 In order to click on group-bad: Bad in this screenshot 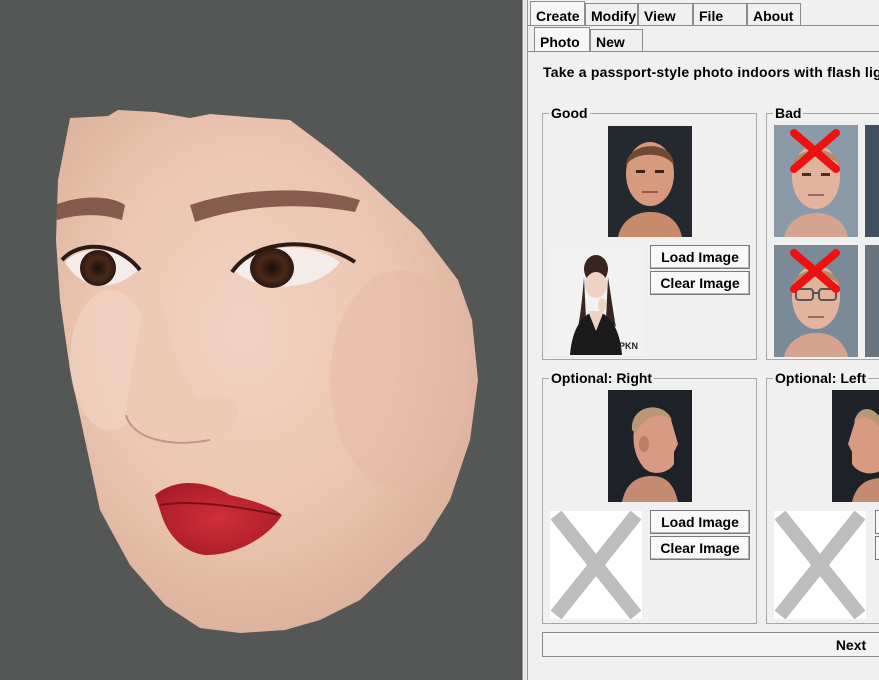, I will do `click(822, 232)`.